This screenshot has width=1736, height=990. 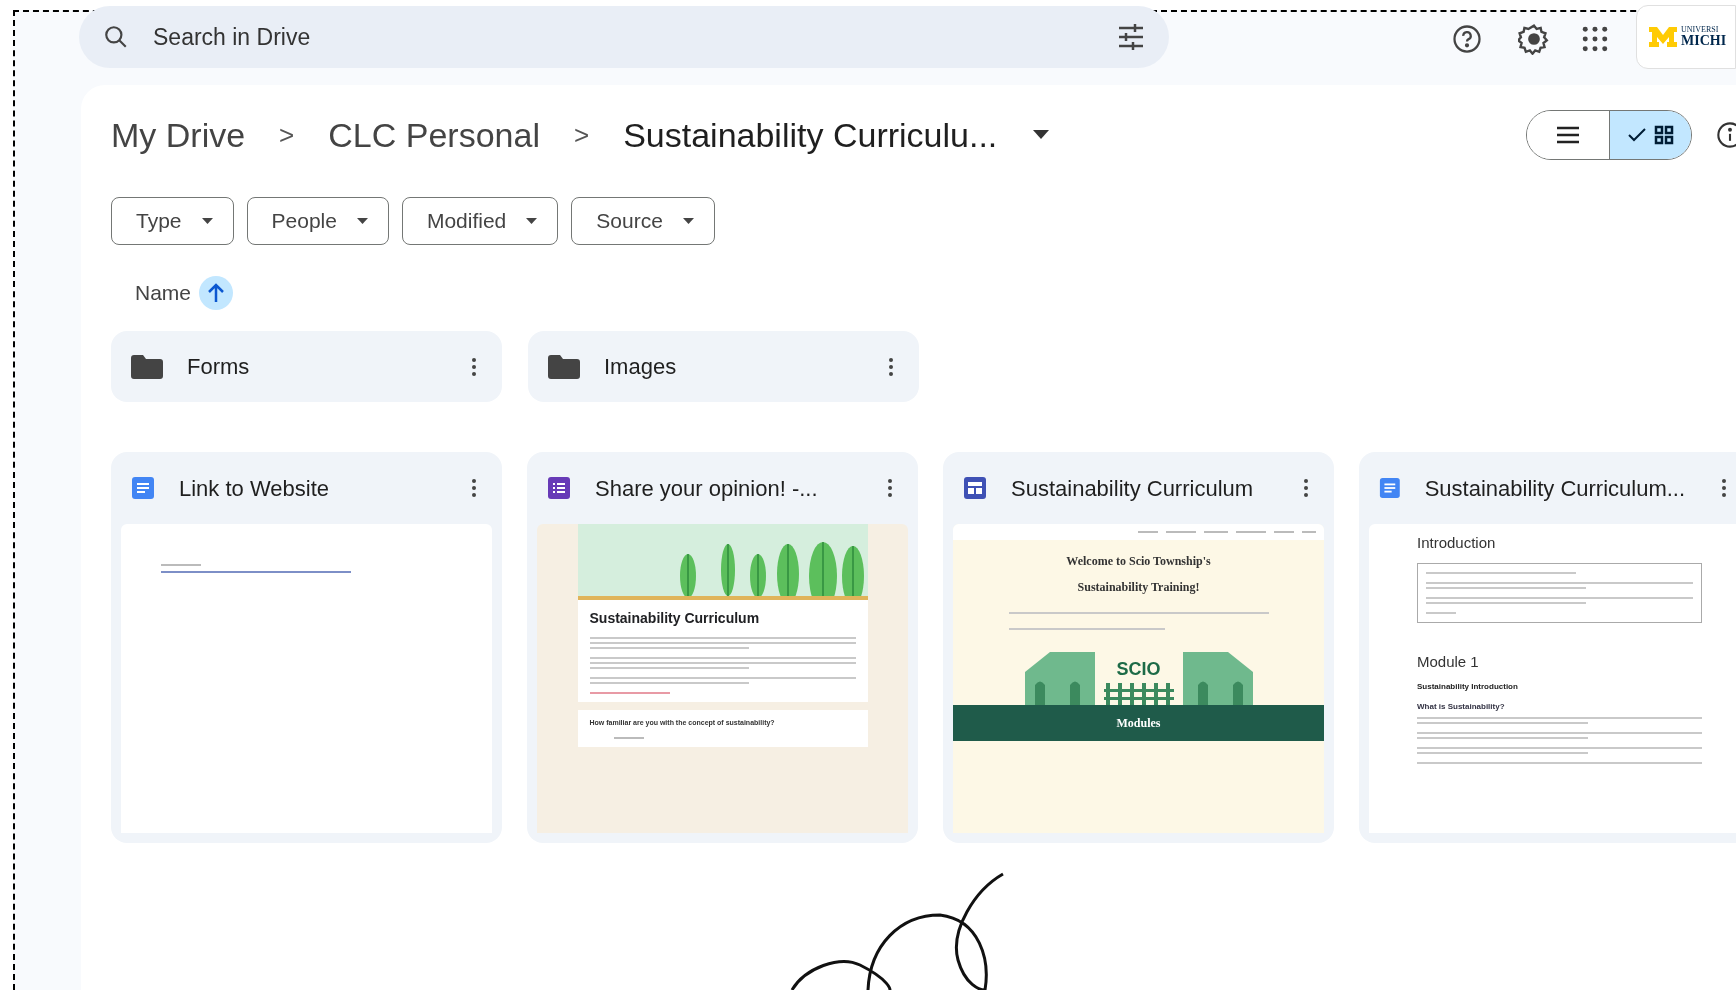 What do you see at coordinates (1461, 707) in the screenshot?
I see `doc-question: What is Sustainability?` at bounding box center [1461, 707].